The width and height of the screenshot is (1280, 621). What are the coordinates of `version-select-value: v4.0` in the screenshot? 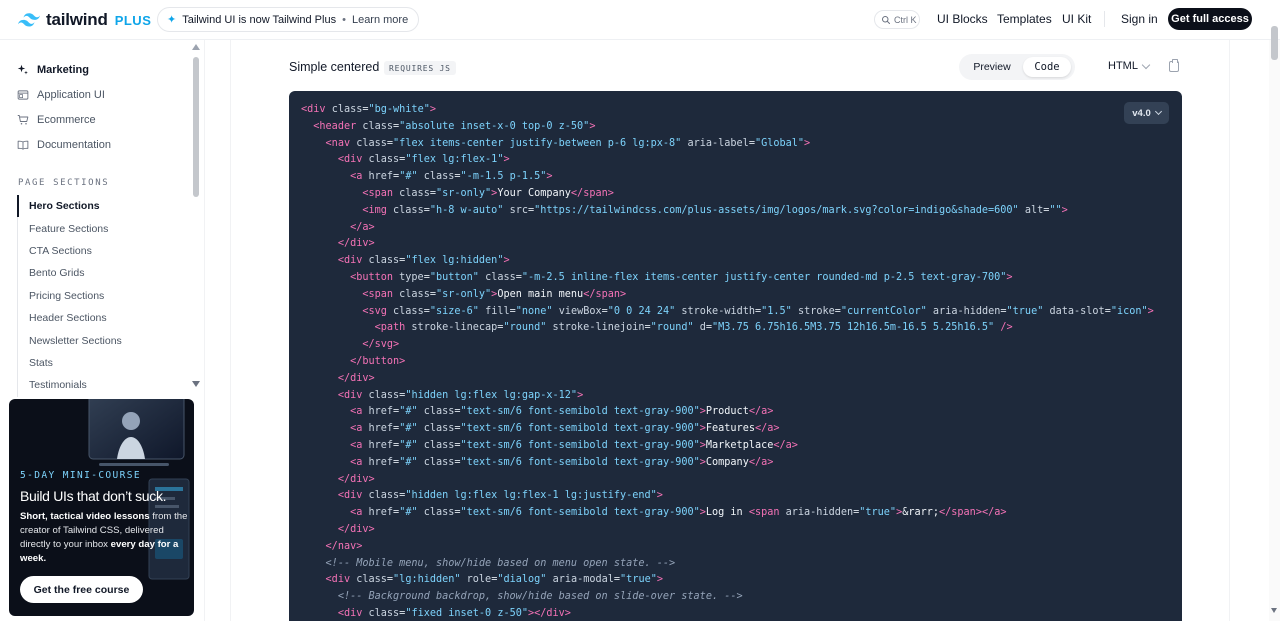 It's located at (1141, 113).